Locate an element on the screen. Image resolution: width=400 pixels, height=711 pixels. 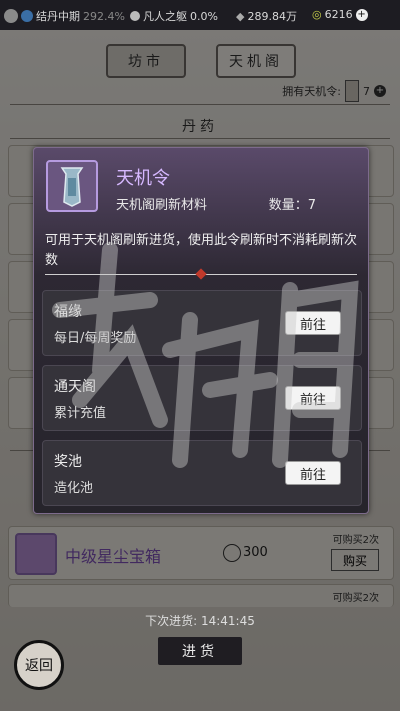
spirit-stone-counter: ◆ 289.84万 is located at coordinates (266, 16).